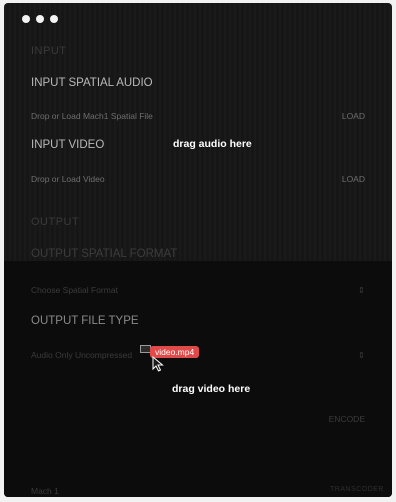  I want to click on encode-button: ENCODE, so click(335, 419).